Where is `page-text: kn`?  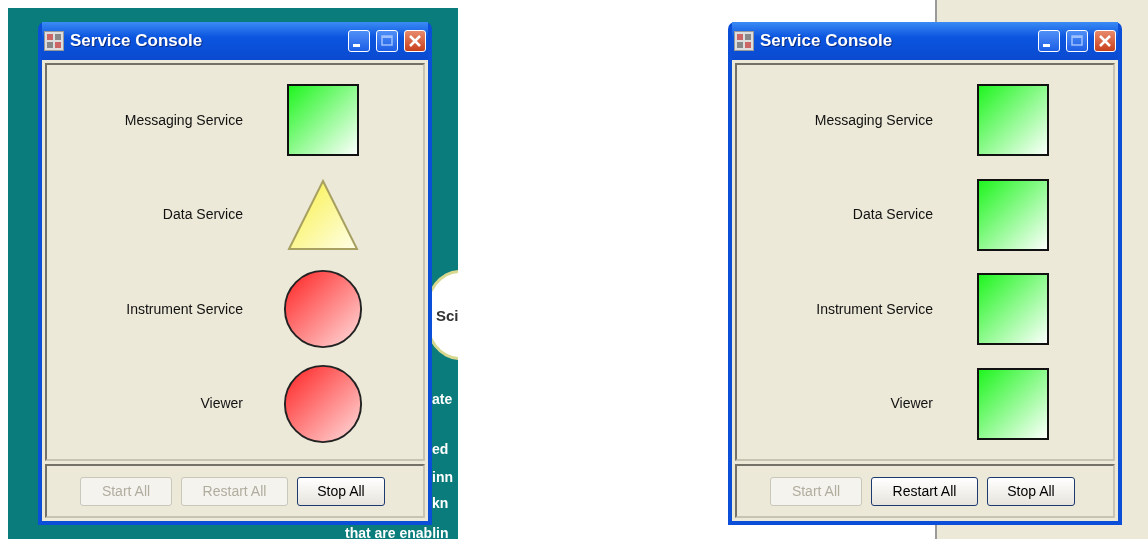
page-text: kn is located at coordinates (440, 503).